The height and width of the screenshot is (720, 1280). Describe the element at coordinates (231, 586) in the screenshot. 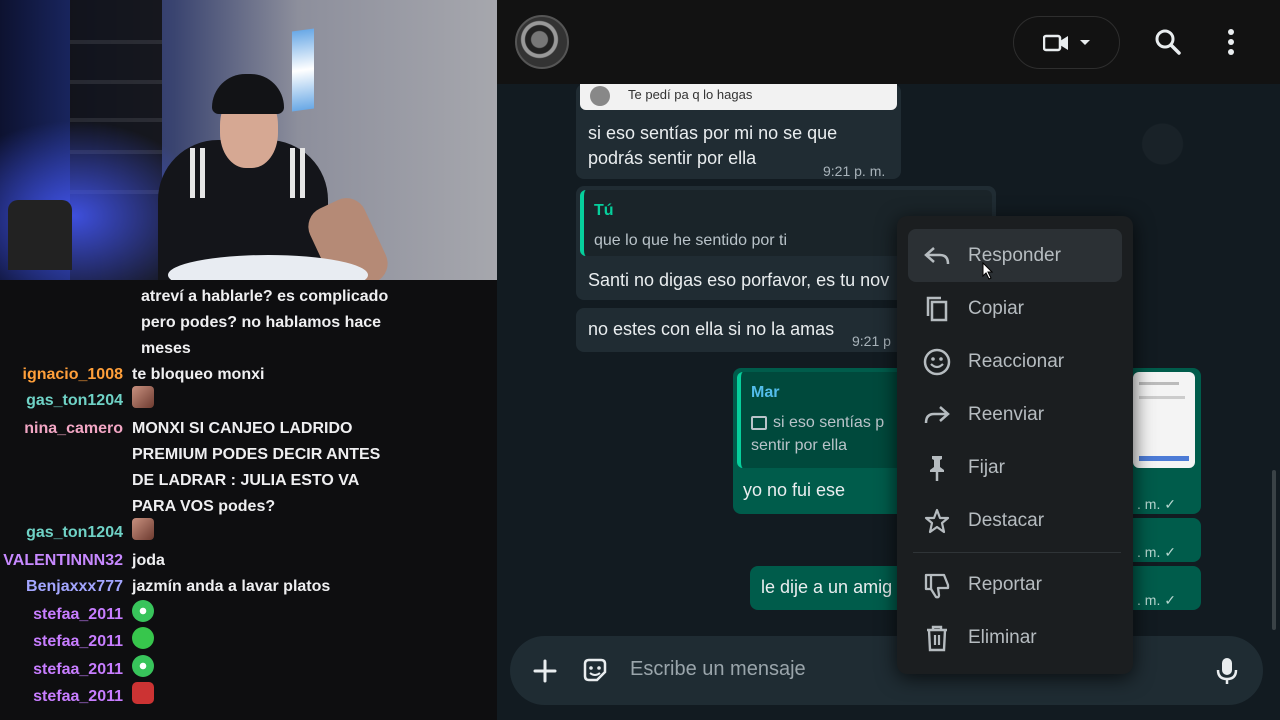

I see `chat-message: jazmín anda a lavar platos` at that location.